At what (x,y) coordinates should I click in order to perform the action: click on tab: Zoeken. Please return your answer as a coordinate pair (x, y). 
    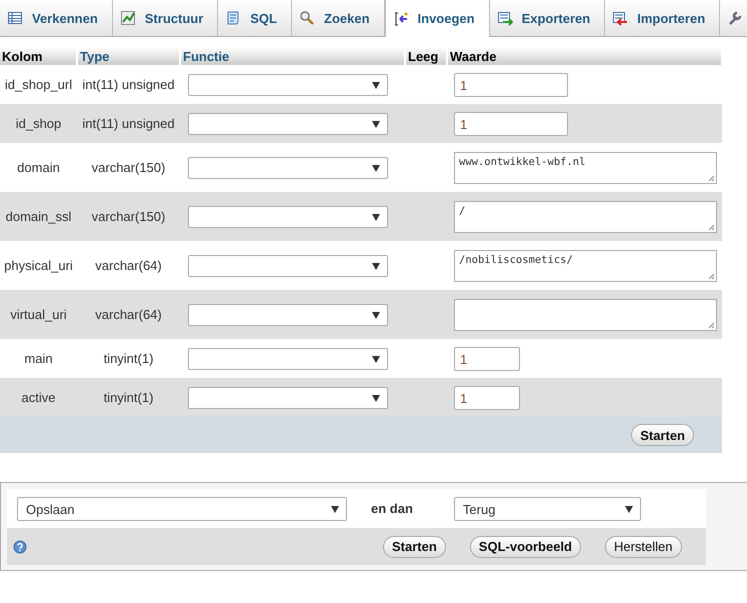
    Looking at the image, I should click on (338, 18).